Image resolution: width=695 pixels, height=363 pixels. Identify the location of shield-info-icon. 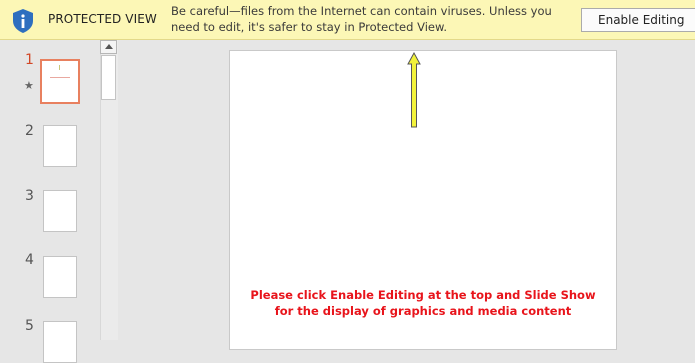
(23, 21).